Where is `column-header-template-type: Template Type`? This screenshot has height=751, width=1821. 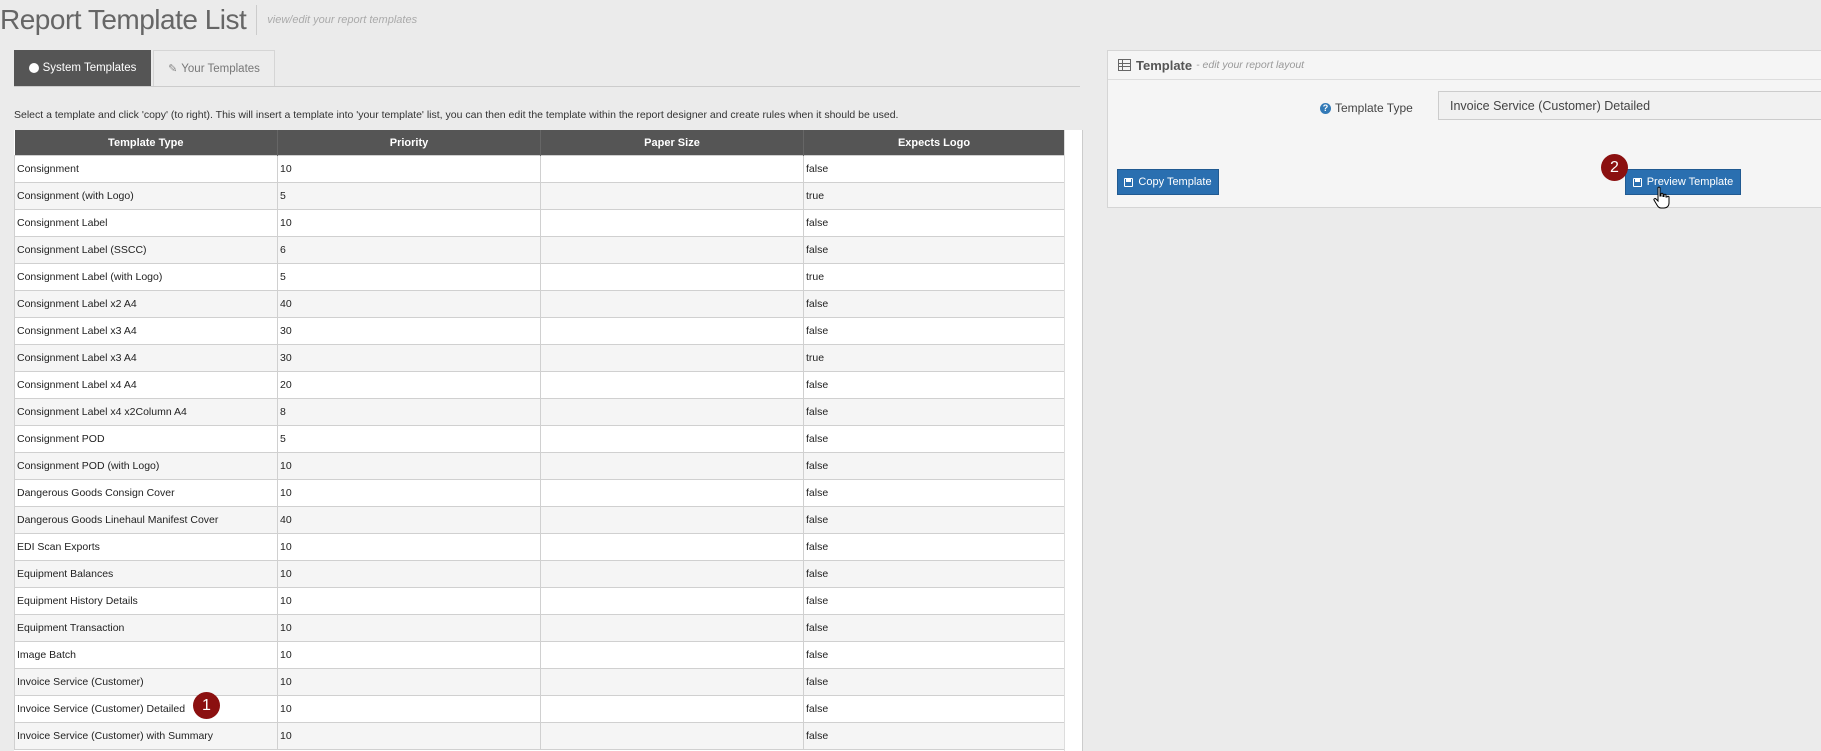
column-header-template-type: Template Type is located at coordinates (146, 143).